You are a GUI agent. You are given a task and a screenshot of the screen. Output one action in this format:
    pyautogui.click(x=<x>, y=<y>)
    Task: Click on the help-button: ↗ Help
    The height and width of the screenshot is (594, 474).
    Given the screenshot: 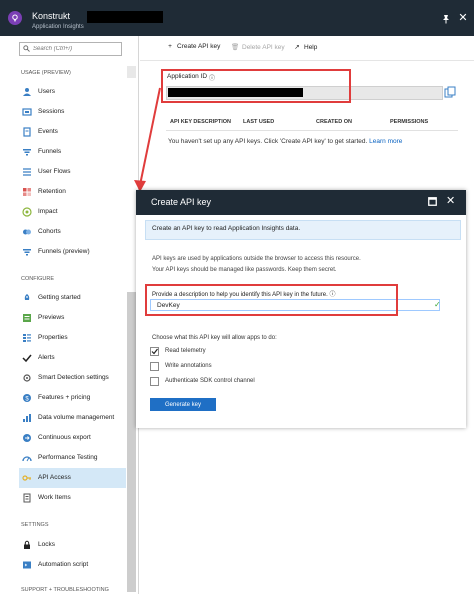 What is the action you would take?
    pyautogui.click(x=305, y=48)
    